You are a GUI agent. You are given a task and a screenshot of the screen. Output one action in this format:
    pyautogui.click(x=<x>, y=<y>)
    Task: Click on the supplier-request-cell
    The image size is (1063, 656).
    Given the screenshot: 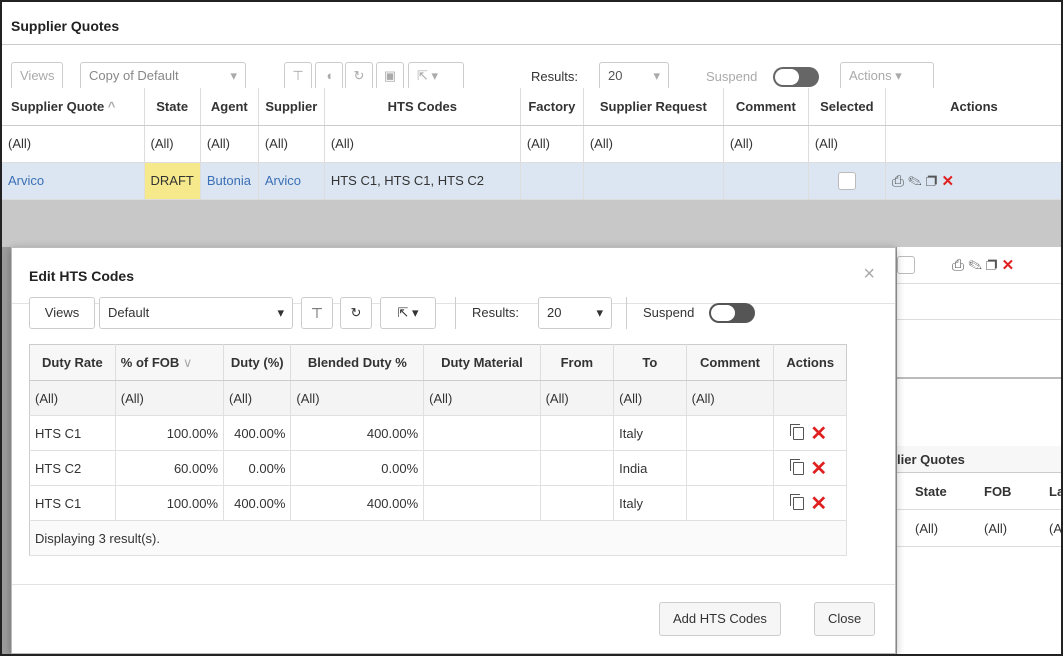 What is the action you would take?
    pyautogui.click(x=653, y=181)
    